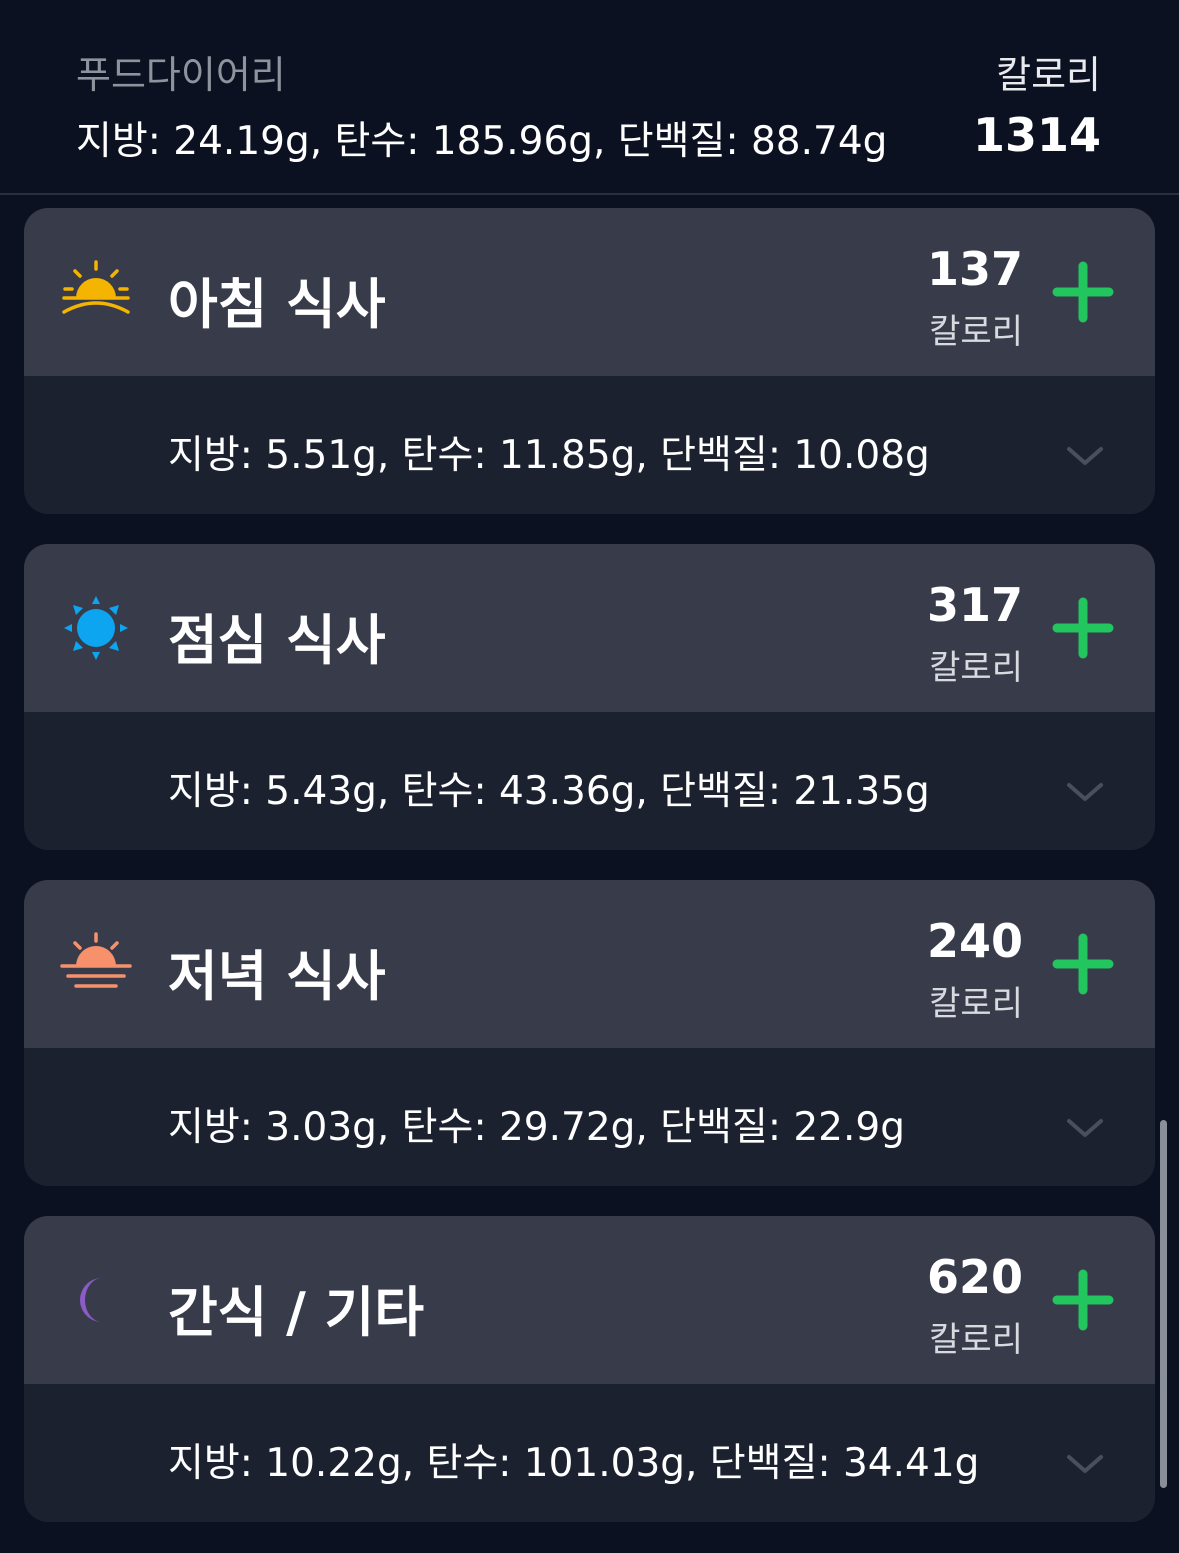  What do you see at coordinates (96, 628) in the screenshot?
I see `sun-icon` at bounding box center [96, 628].